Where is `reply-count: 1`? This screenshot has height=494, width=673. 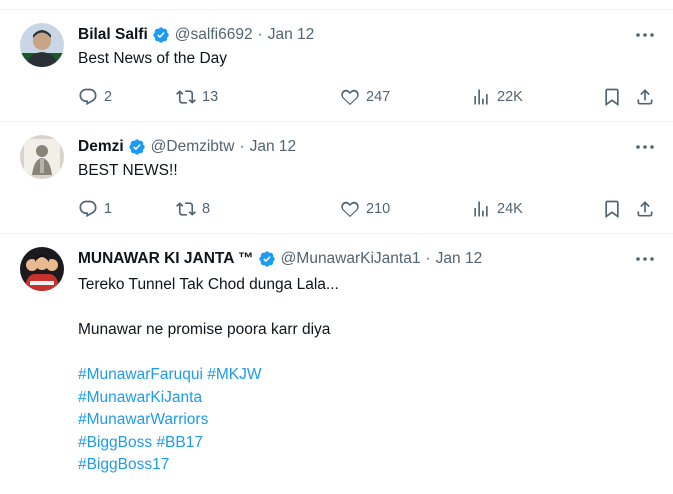
reply-count: 1 is located at coordinates (108, 209).